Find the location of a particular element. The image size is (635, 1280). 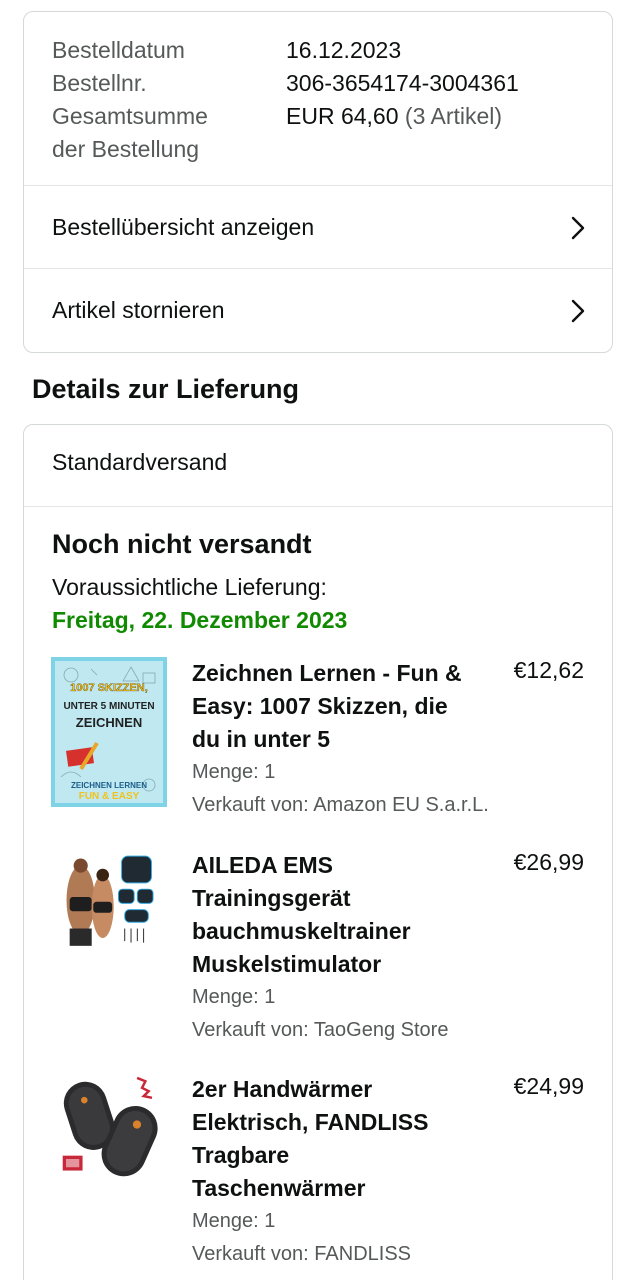

order-total-label-line1: Gesamtsumme is located at coordinates (130, 116).